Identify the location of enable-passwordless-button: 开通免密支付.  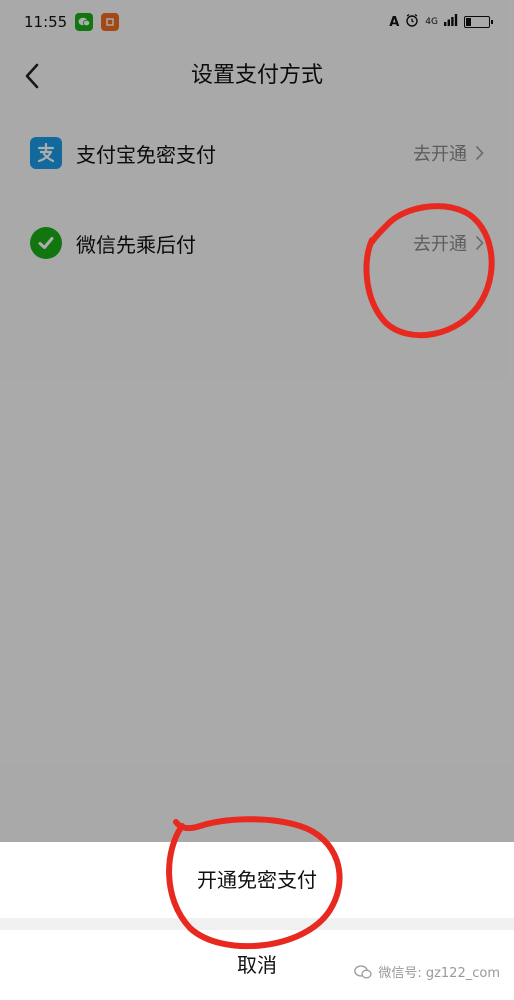
(257, 880).